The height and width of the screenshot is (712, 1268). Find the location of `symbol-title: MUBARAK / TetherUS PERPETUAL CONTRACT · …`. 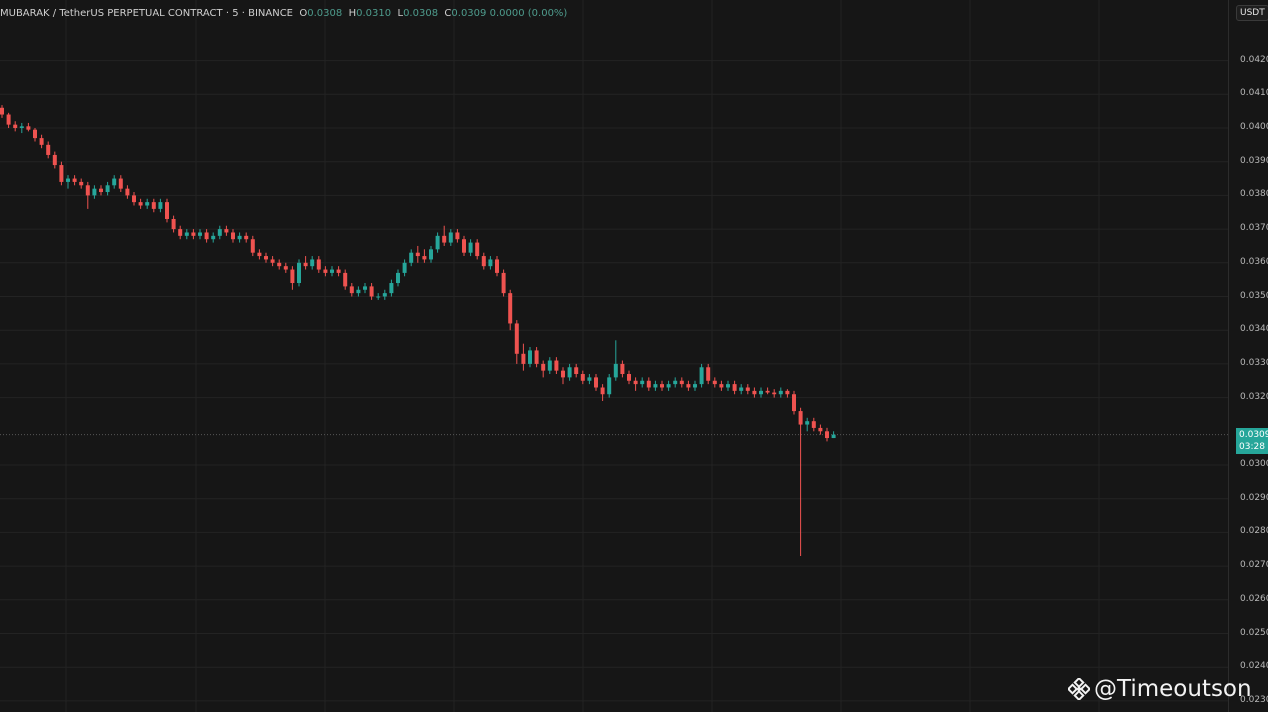

symbol-title: MUBARAK / TetherUS PERPETUAL CONTRACT · … is located at coordinates (146, 13).